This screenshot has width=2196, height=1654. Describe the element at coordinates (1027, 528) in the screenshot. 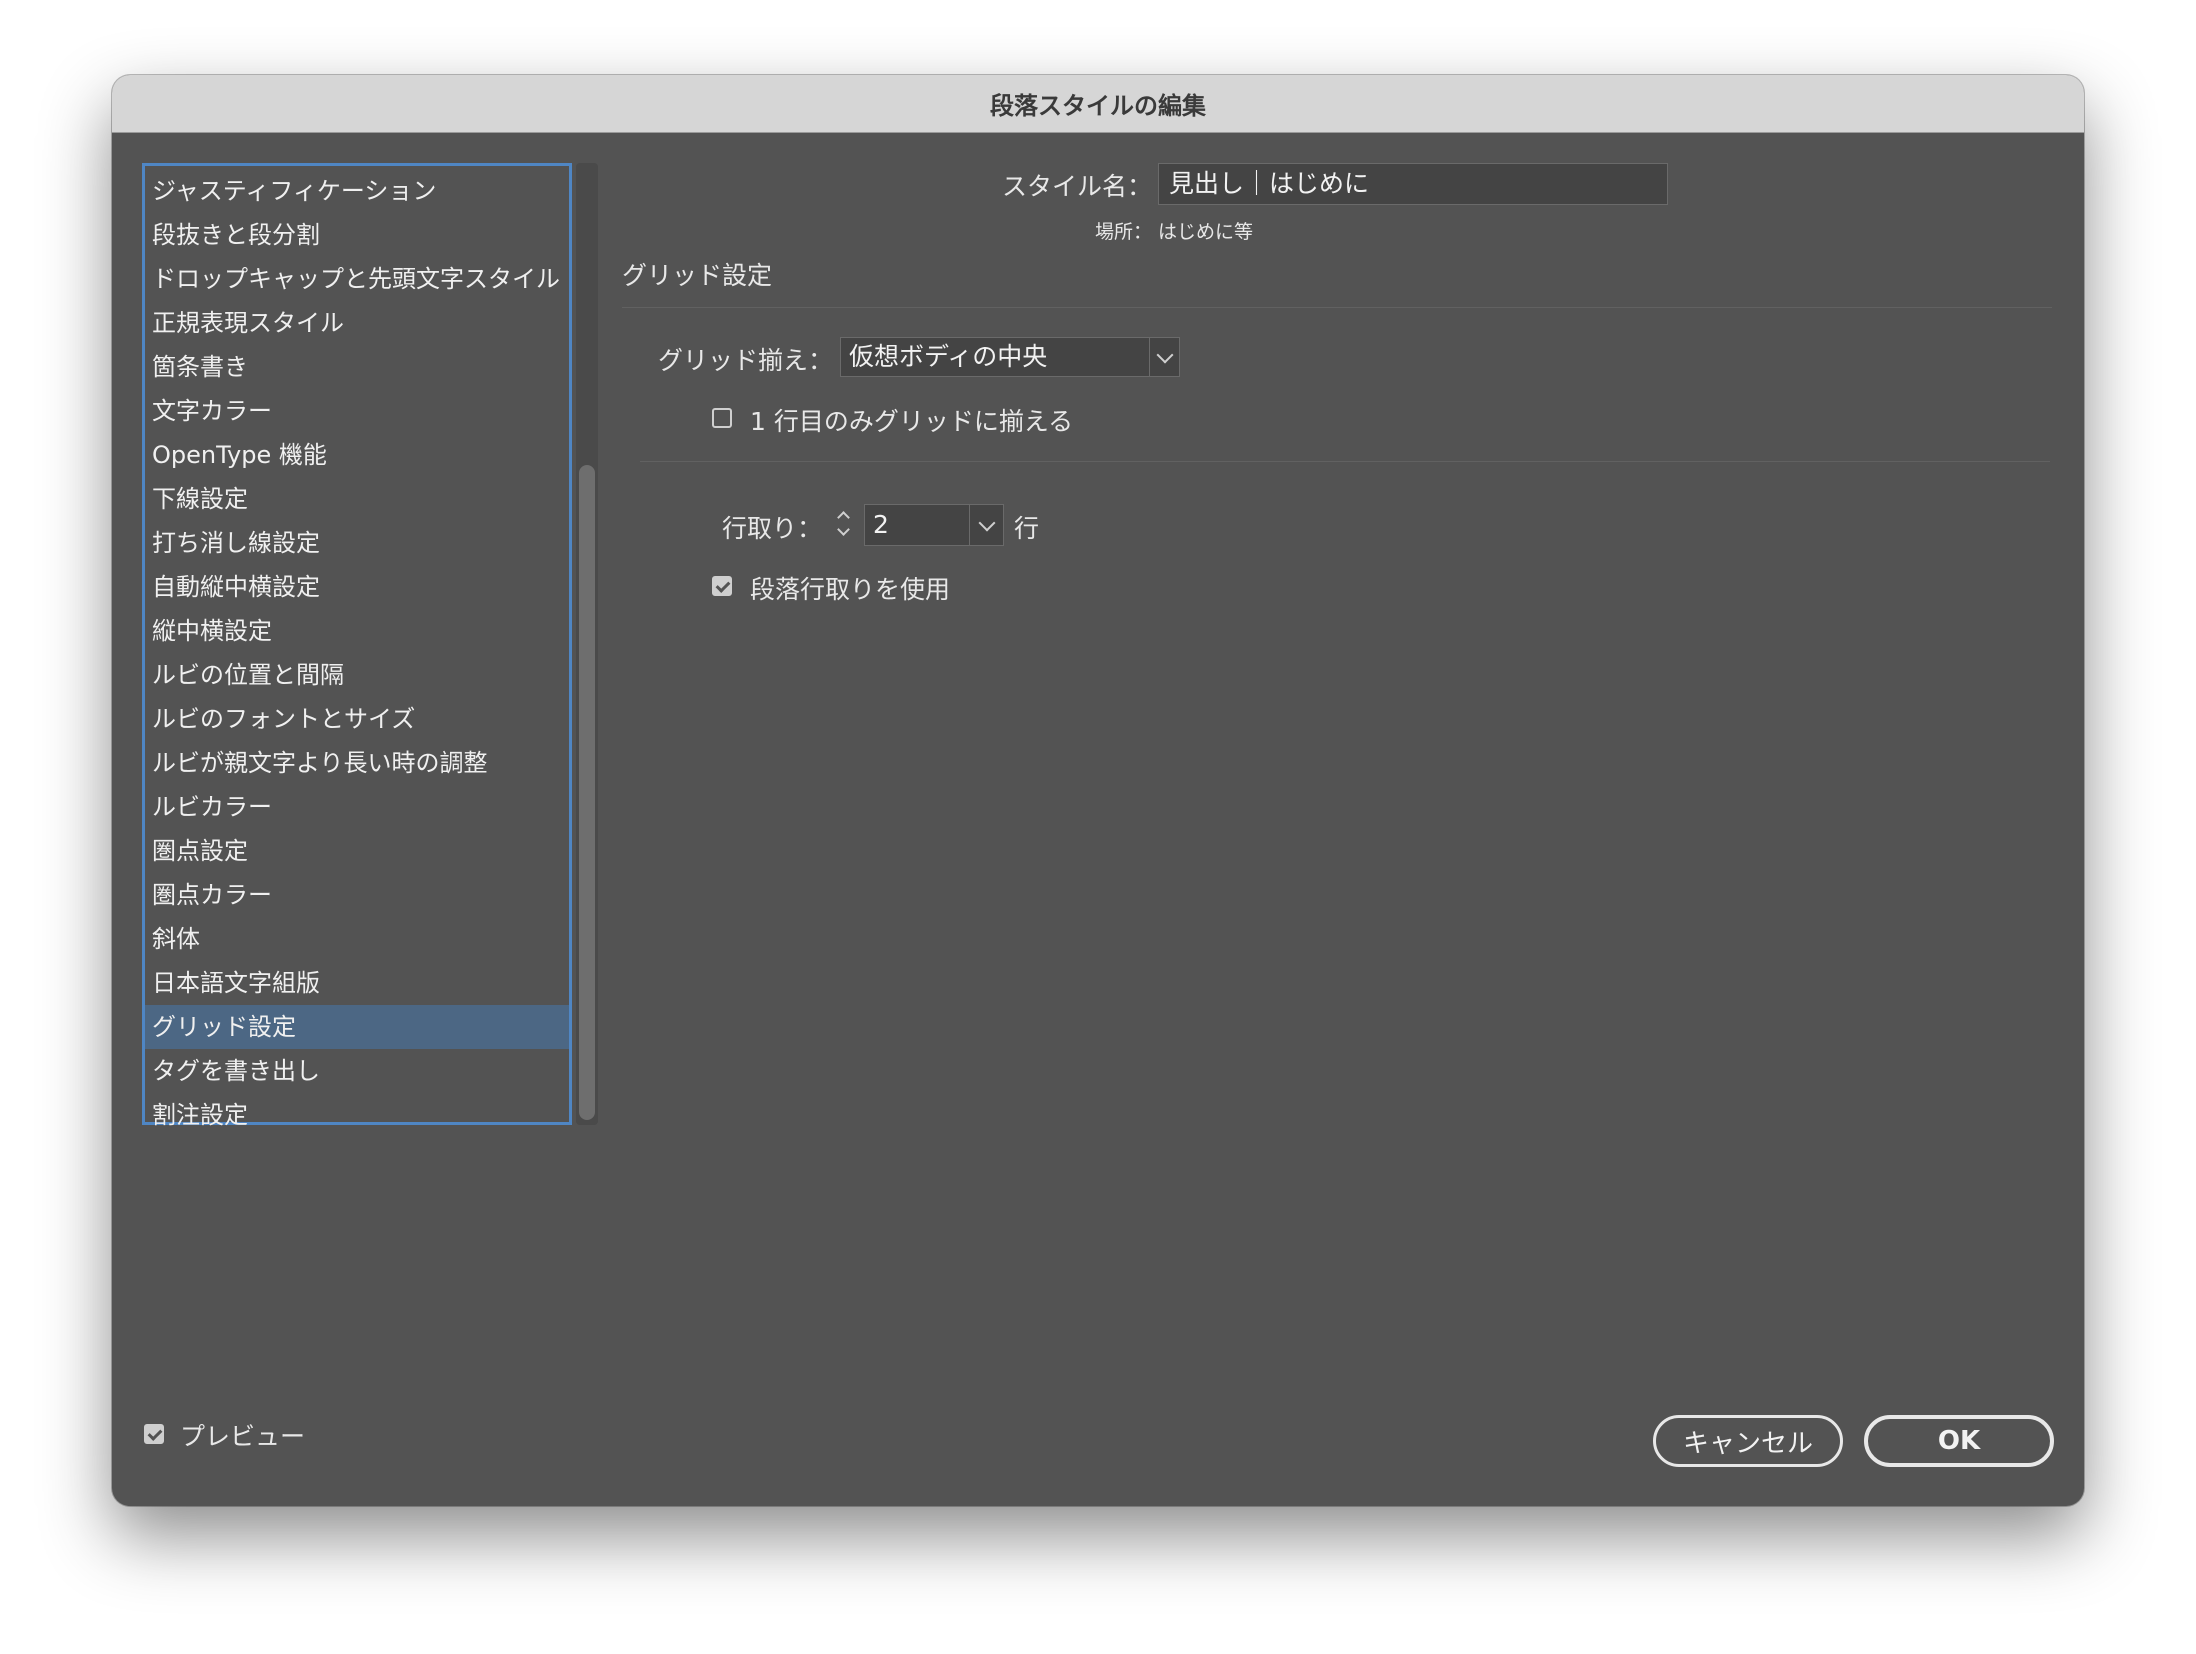

I see `line-span-unit: 行` at that location.